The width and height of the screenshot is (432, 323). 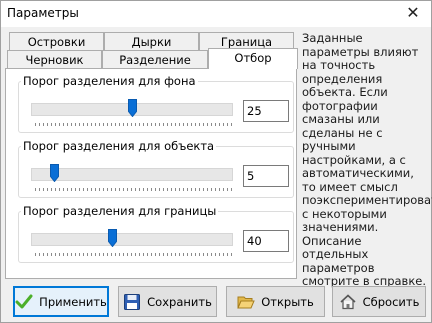 I want to click on background-threshold-input, so click(x=266, y=111).